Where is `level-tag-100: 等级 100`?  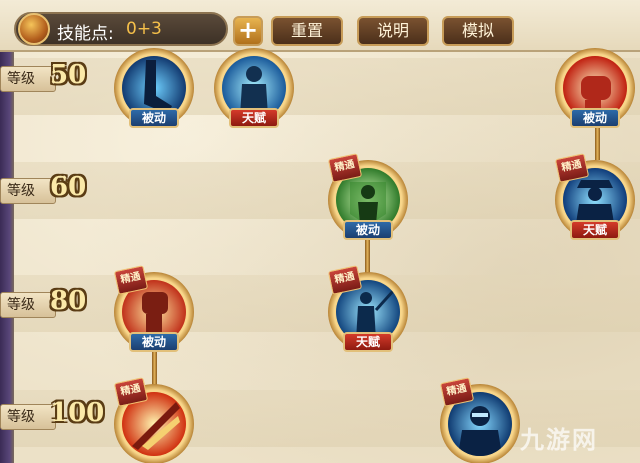 level-tag-100: 等级 100 is located at coordinates (52, 417).